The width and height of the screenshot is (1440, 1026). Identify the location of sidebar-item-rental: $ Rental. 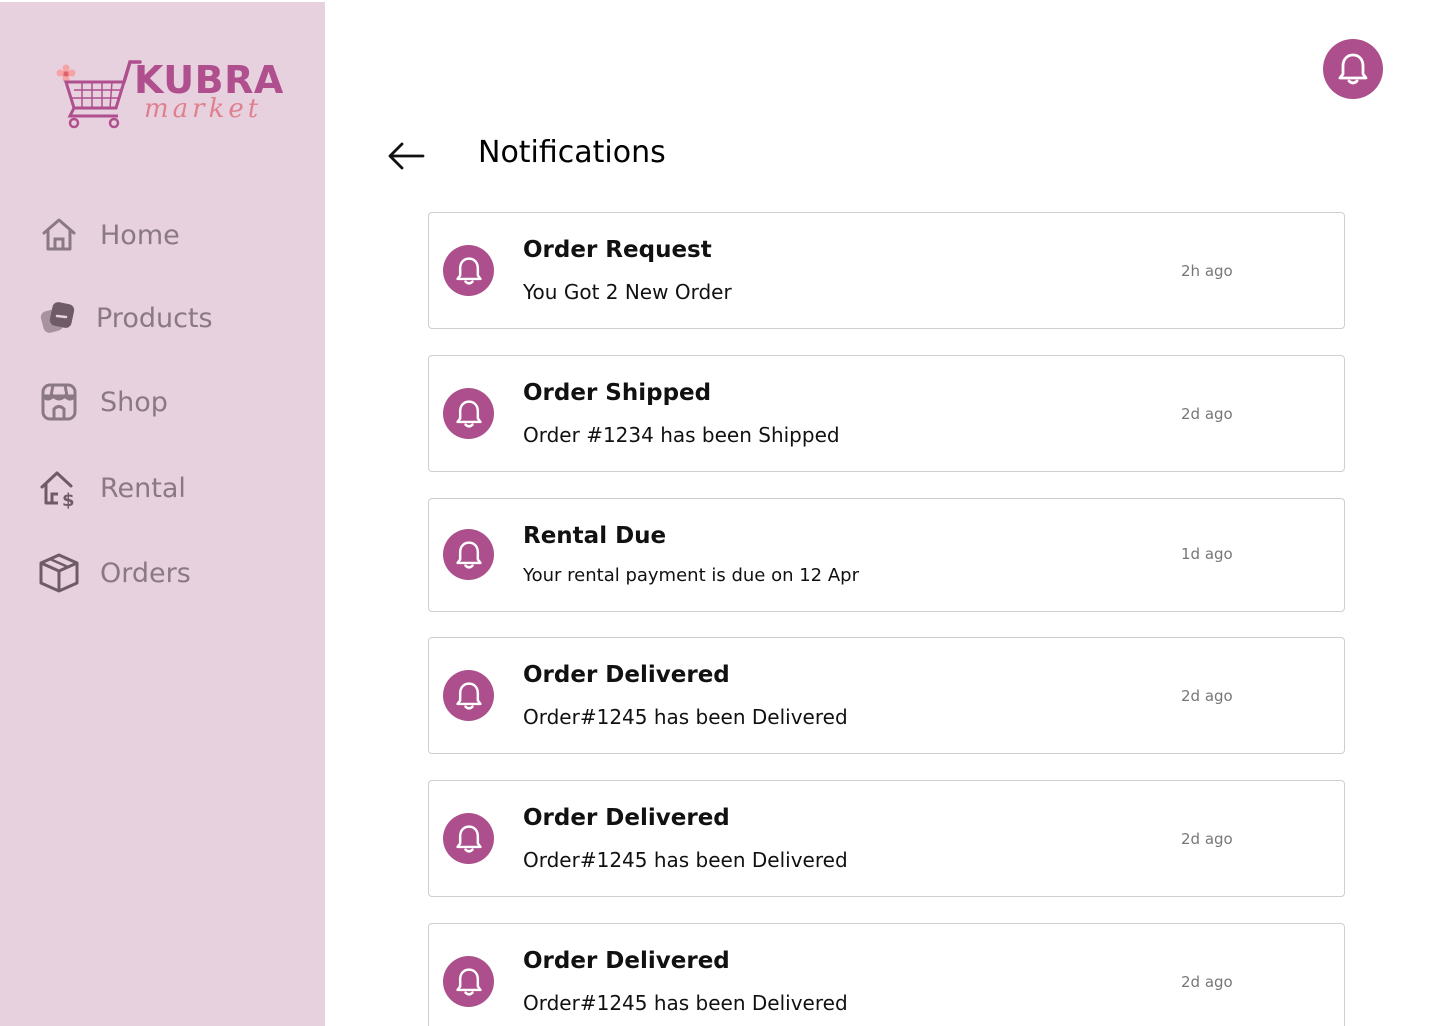
(168, 488).